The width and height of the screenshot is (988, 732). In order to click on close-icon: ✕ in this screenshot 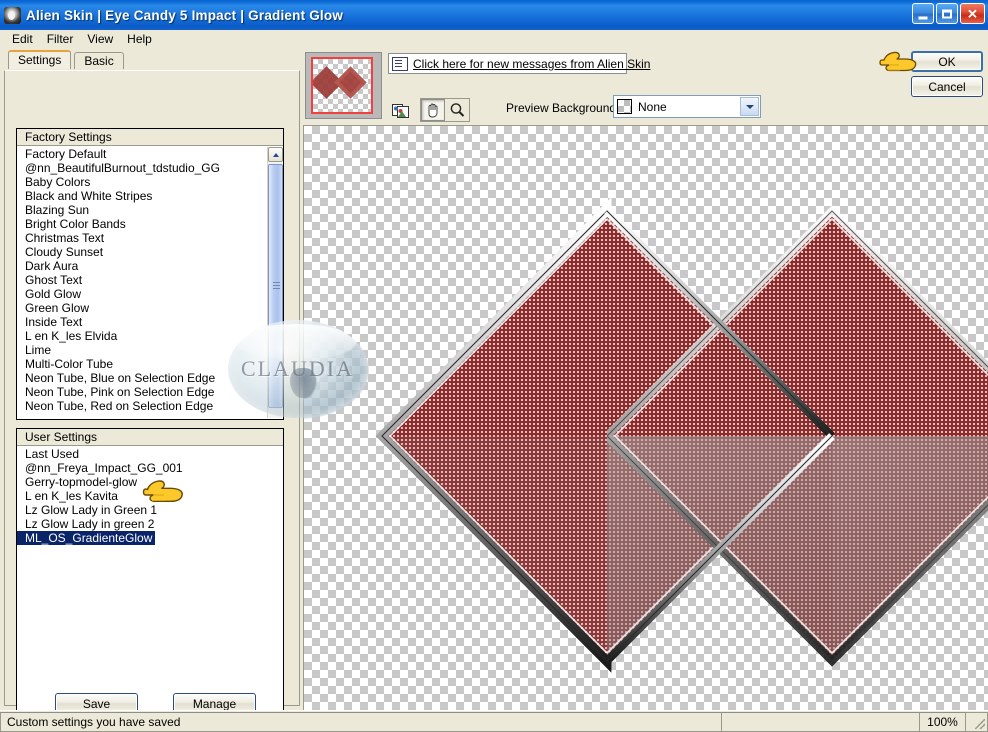, I will do `click(972, 13)`.